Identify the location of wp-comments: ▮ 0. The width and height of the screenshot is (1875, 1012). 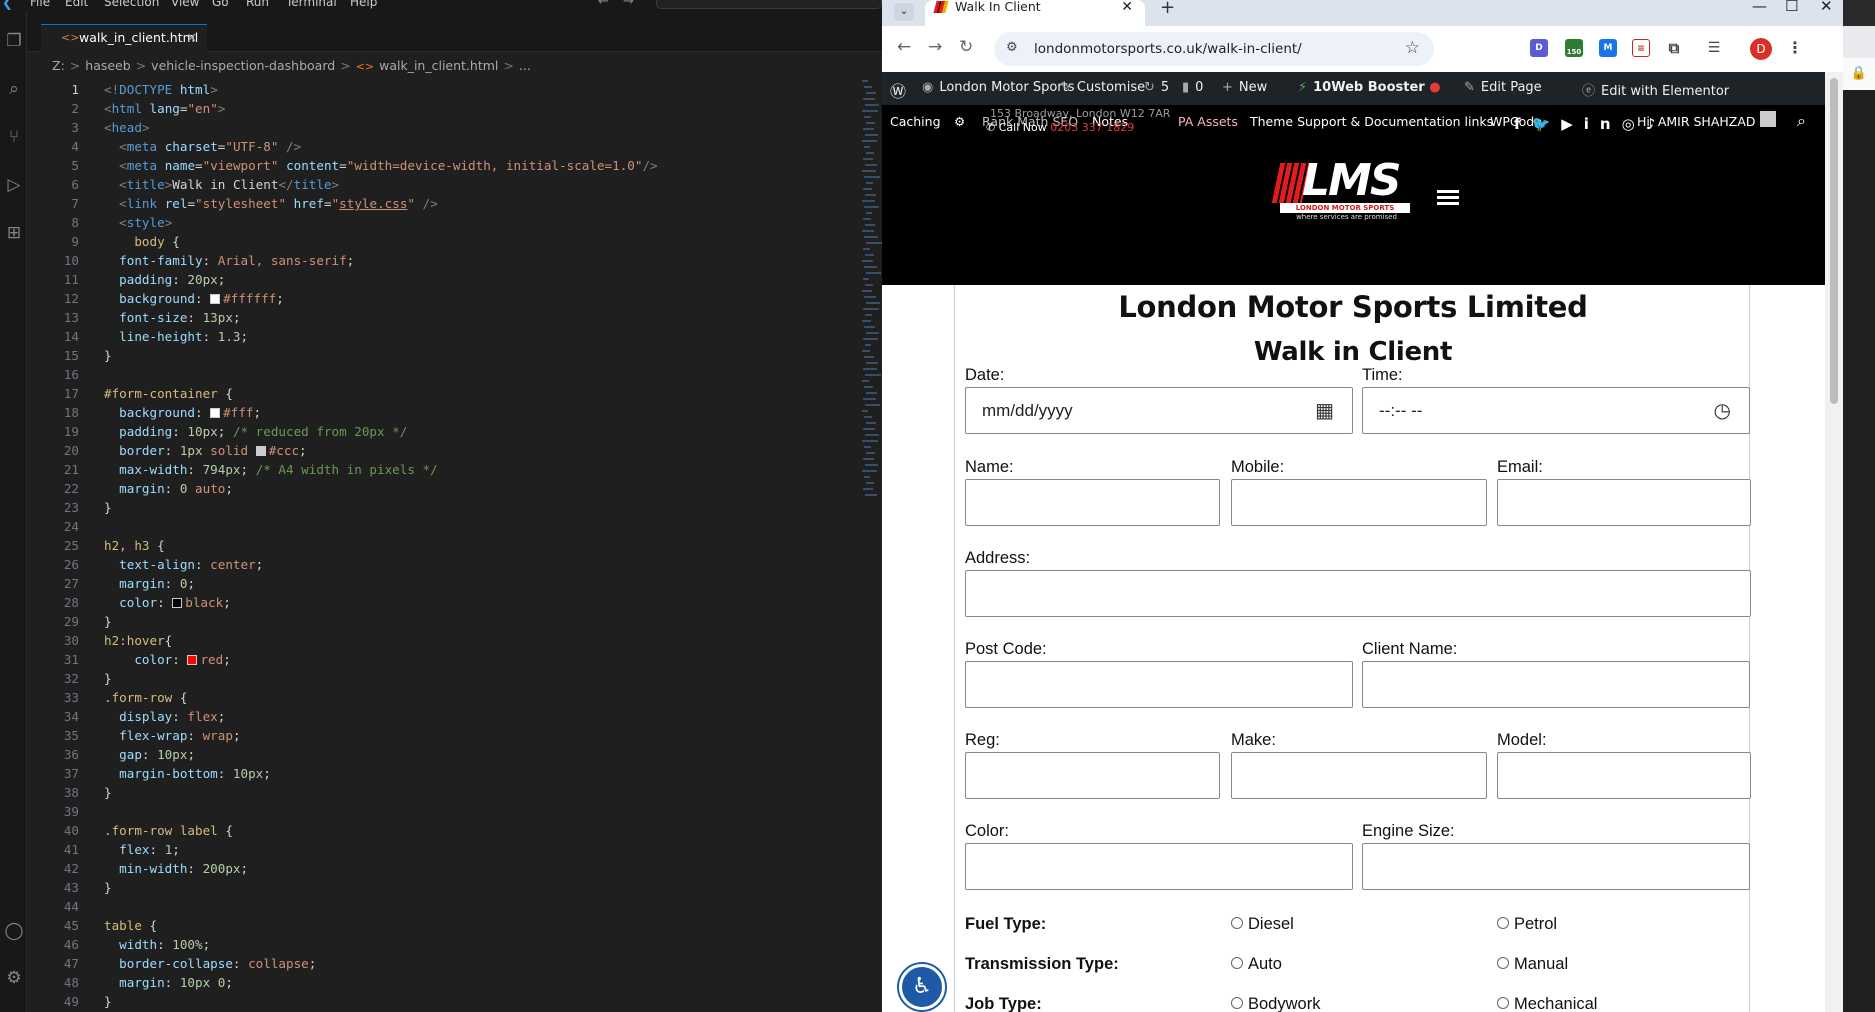
(1192, 87).